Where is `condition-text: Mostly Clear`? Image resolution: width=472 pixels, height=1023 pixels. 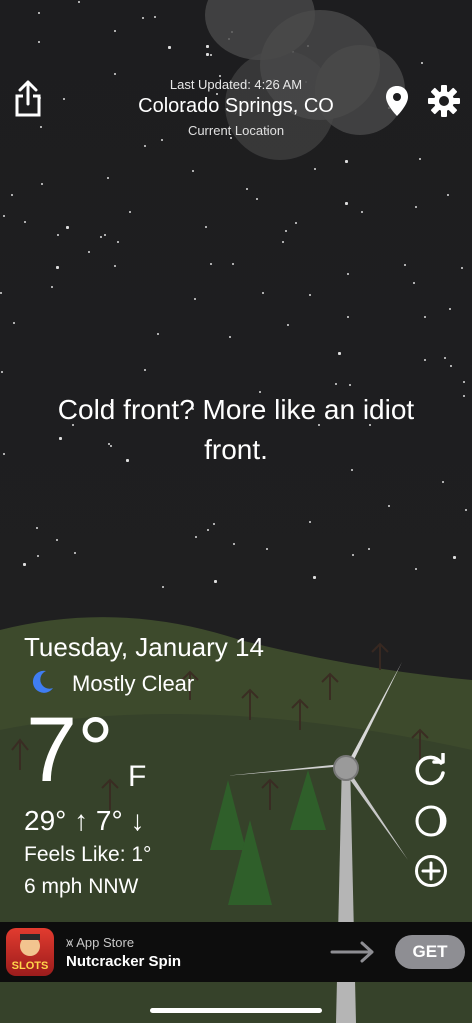 condition-text: Mostly Clear is located at coordinates (133, 683).